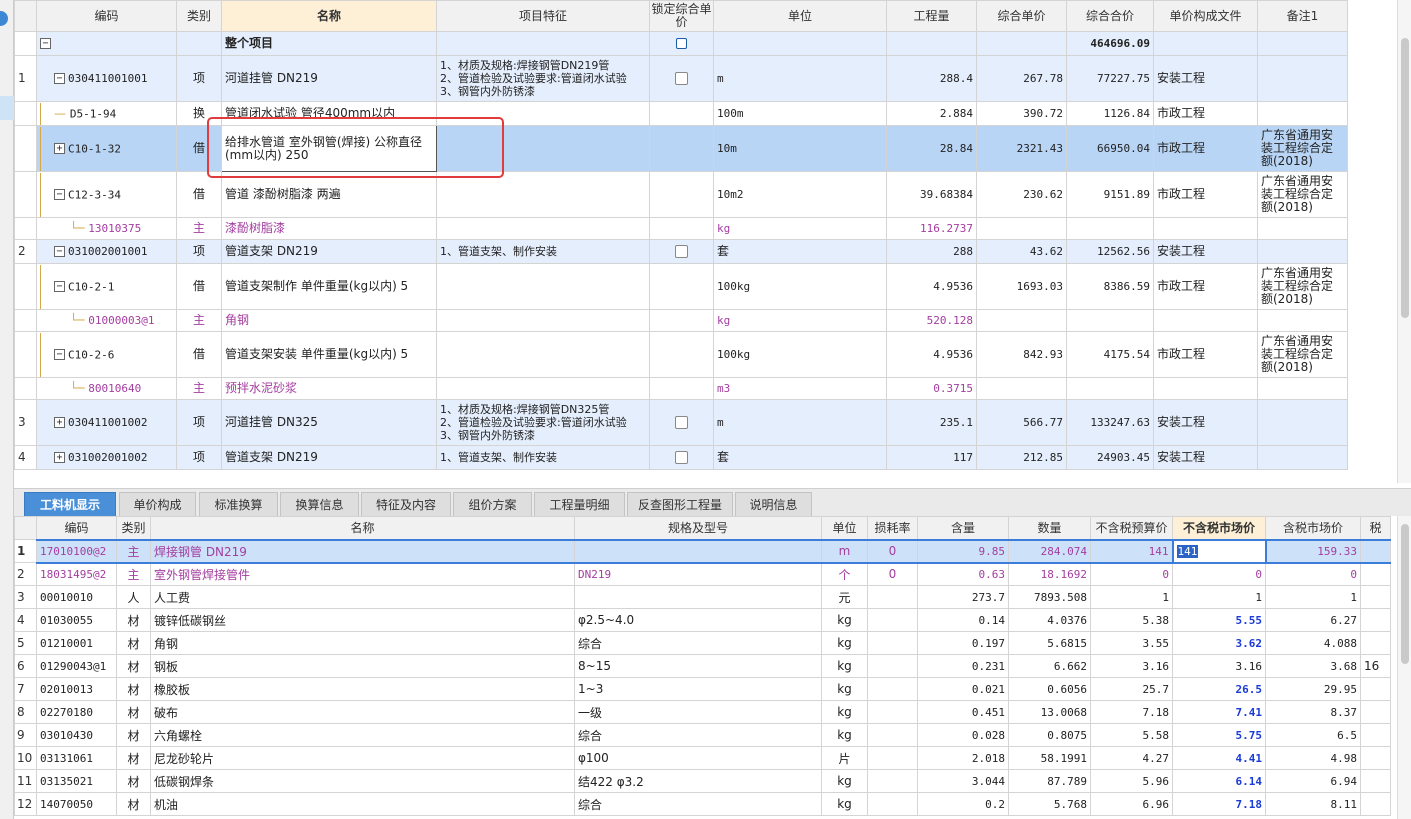  Describe the element at coordinates (1131, 712) in the screenshot. I see `budget-price-cell: 7.18` at that location.